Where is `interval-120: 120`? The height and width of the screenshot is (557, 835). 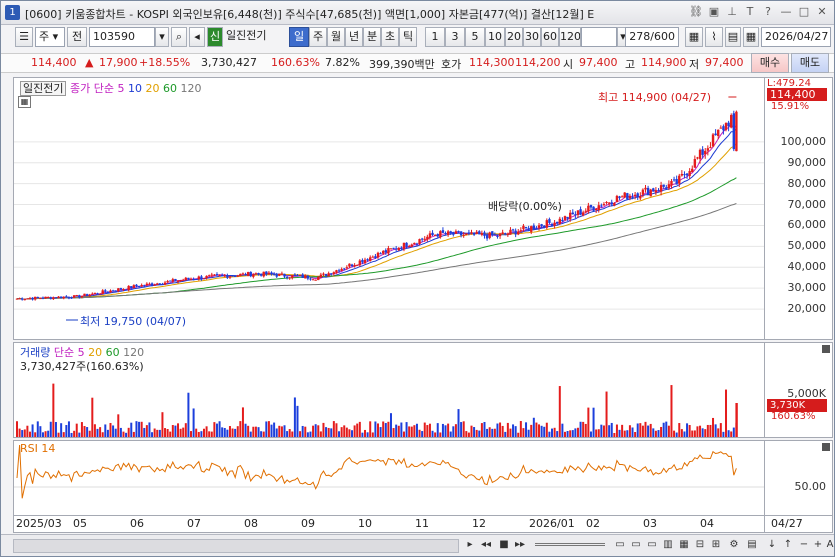 interval-120: 120 is located at coordinates (570, 37).